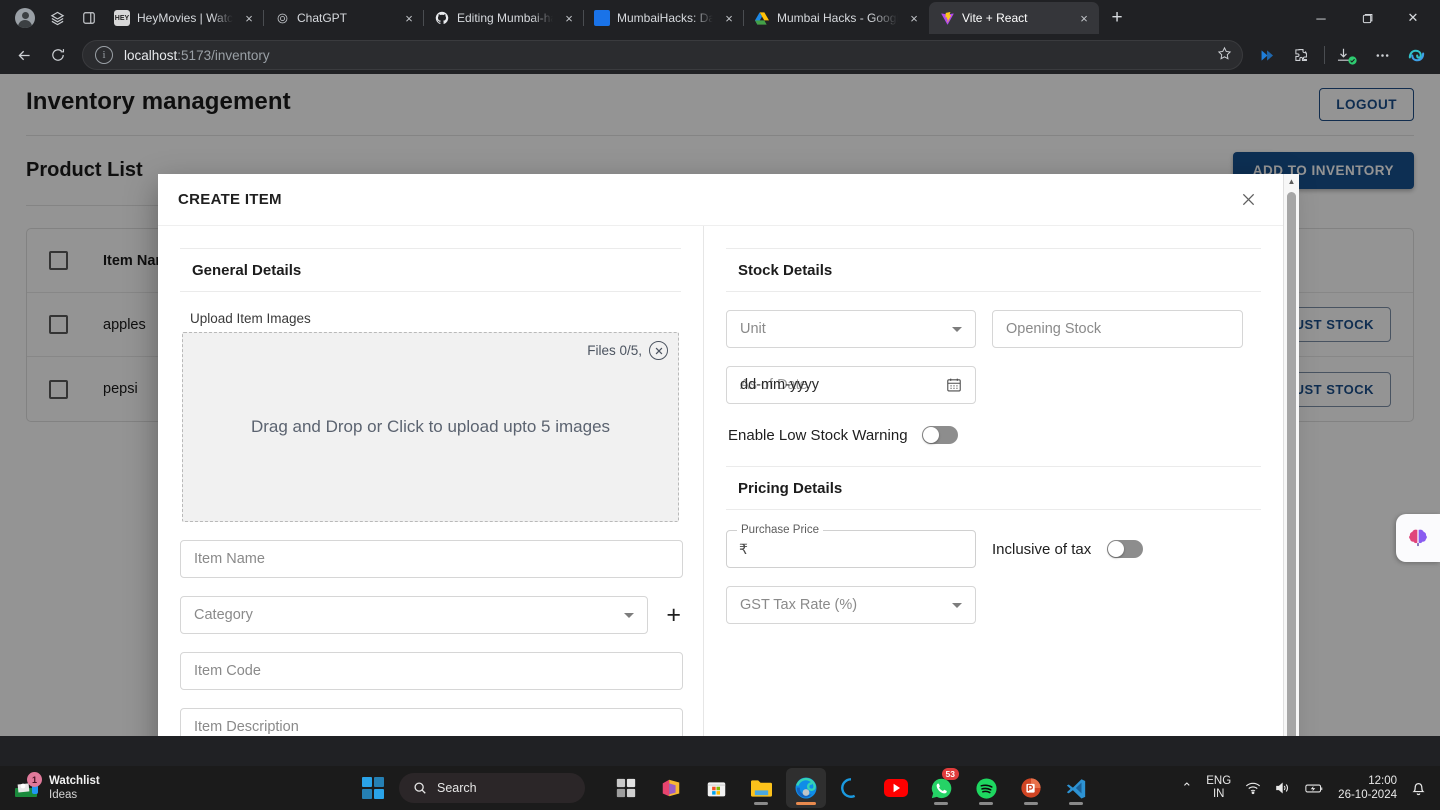 This screenshot has width=1440, height=810. What do you see at coordinates (851, 385) in the screenshot?
I see `as-of-date-input: As of Date dd-mm-yyyy` at bounding box center [851, 385].